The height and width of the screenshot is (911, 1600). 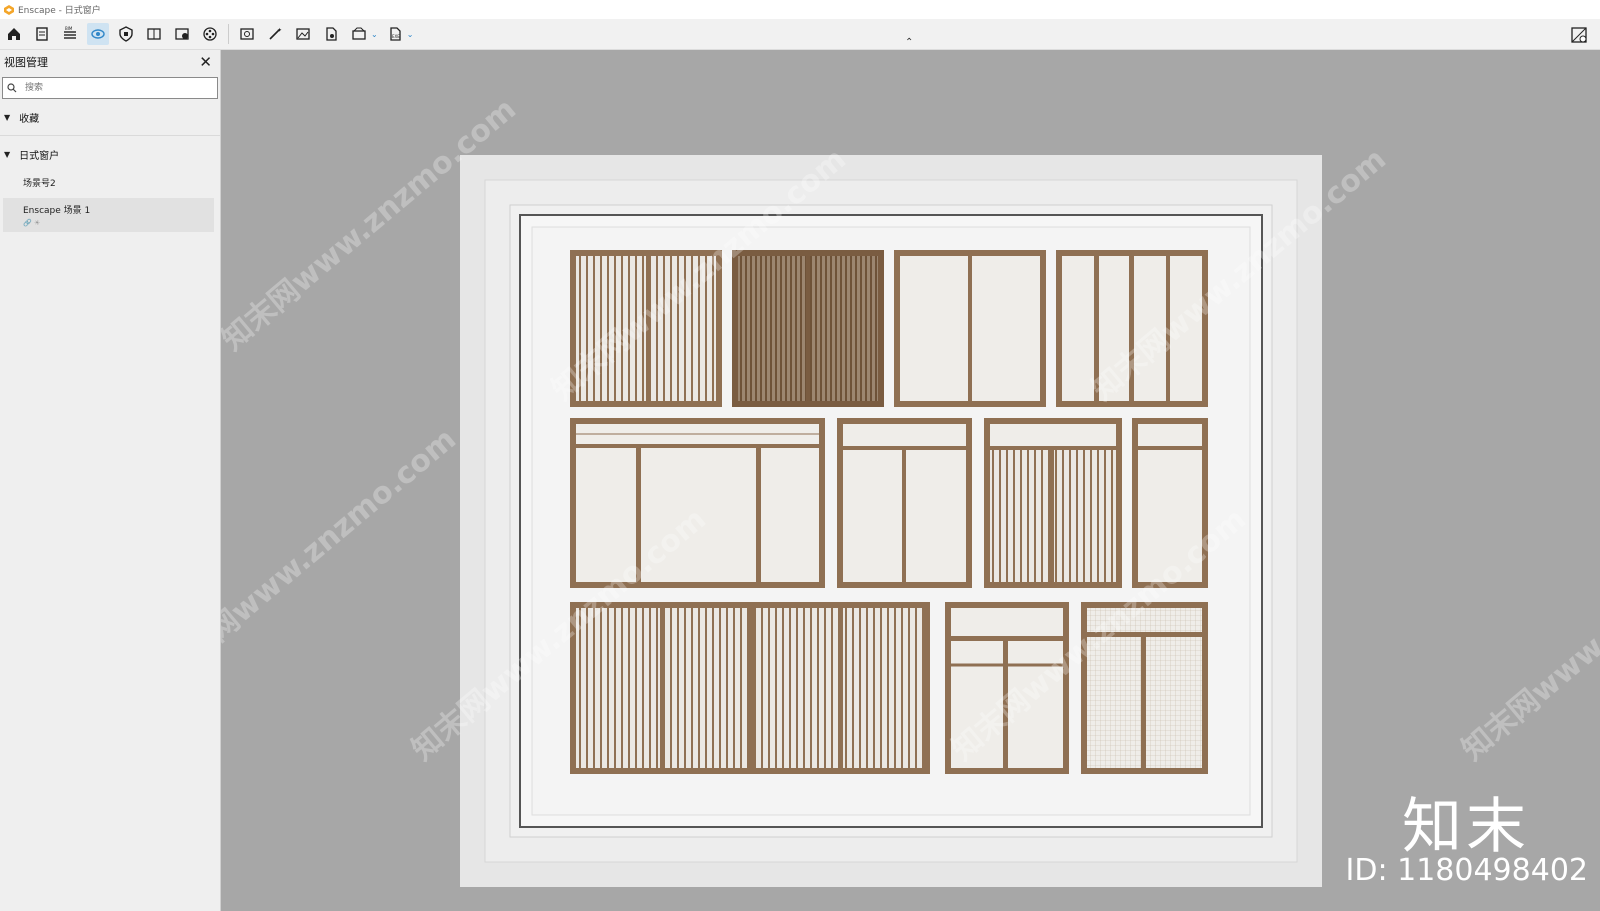 I want to click on panorama-button, so click(x=359, y=34).